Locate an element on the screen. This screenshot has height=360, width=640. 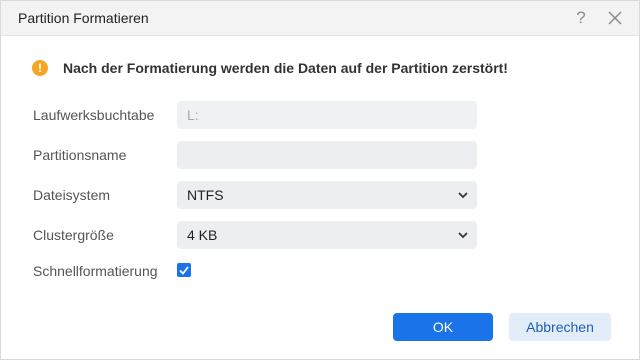
dialog-title: Partition Formatieren is located at coordinates (83, 18).